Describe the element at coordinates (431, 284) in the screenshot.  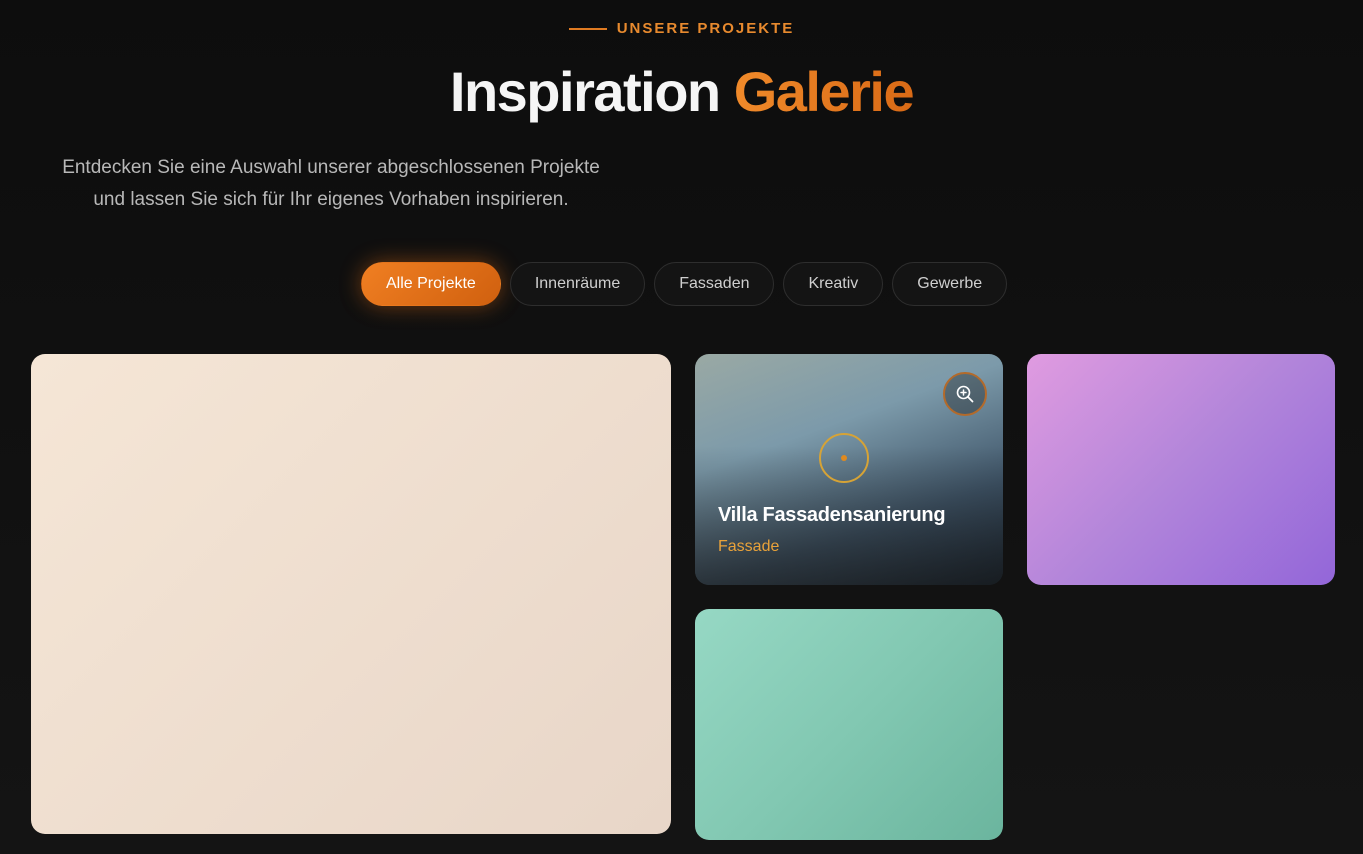
I see `filter-all-projects: Alle Projekte` at that location.